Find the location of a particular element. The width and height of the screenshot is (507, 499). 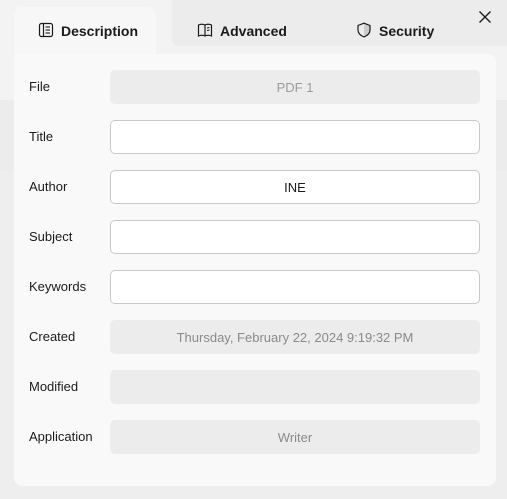

shield-icon is located at coordinates (364, 31).